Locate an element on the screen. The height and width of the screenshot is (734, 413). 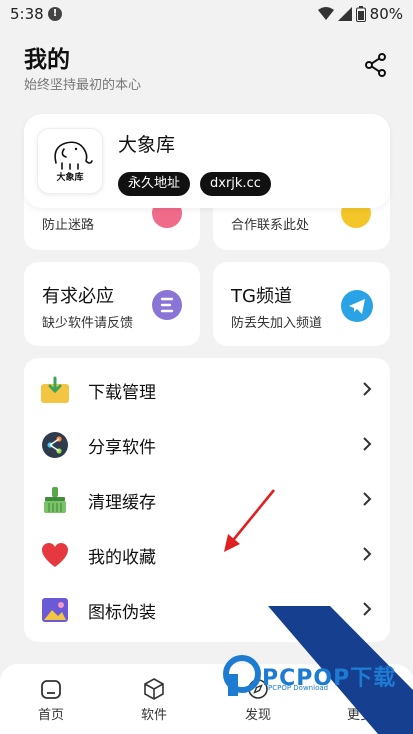
broom-icon is located at coordinates (55, 500).